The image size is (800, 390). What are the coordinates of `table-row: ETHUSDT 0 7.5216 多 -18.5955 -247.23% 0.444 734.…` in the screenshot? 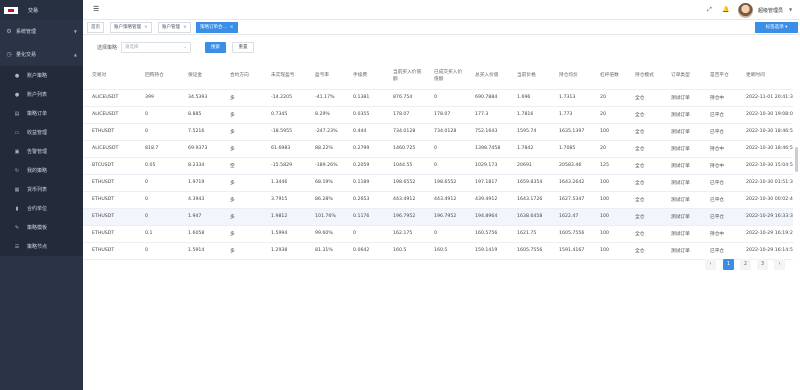 It's located at (438, 132).